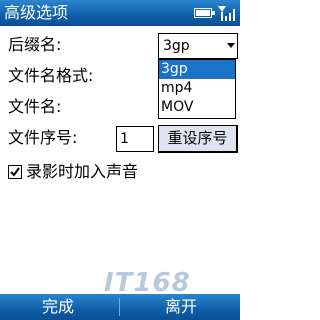 The image size is (320, 320). I want to click on suffix-option-mp4: mp4, so click(197, 88).